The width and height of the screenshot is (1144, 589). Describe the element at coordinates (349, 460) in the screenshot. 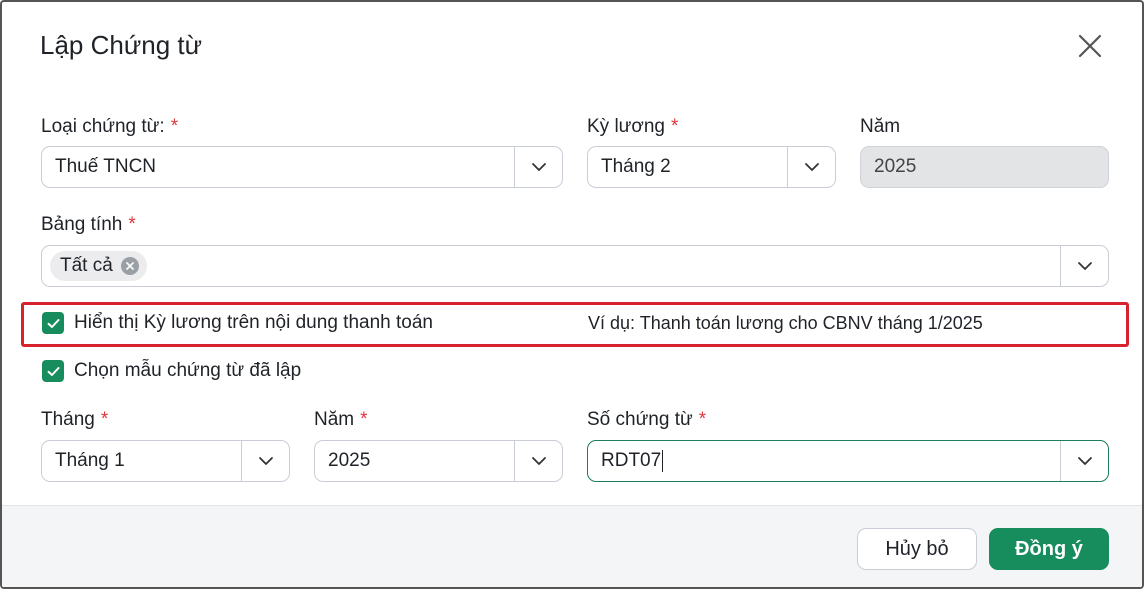

I see `year-value-bottom: 2025` at that location.